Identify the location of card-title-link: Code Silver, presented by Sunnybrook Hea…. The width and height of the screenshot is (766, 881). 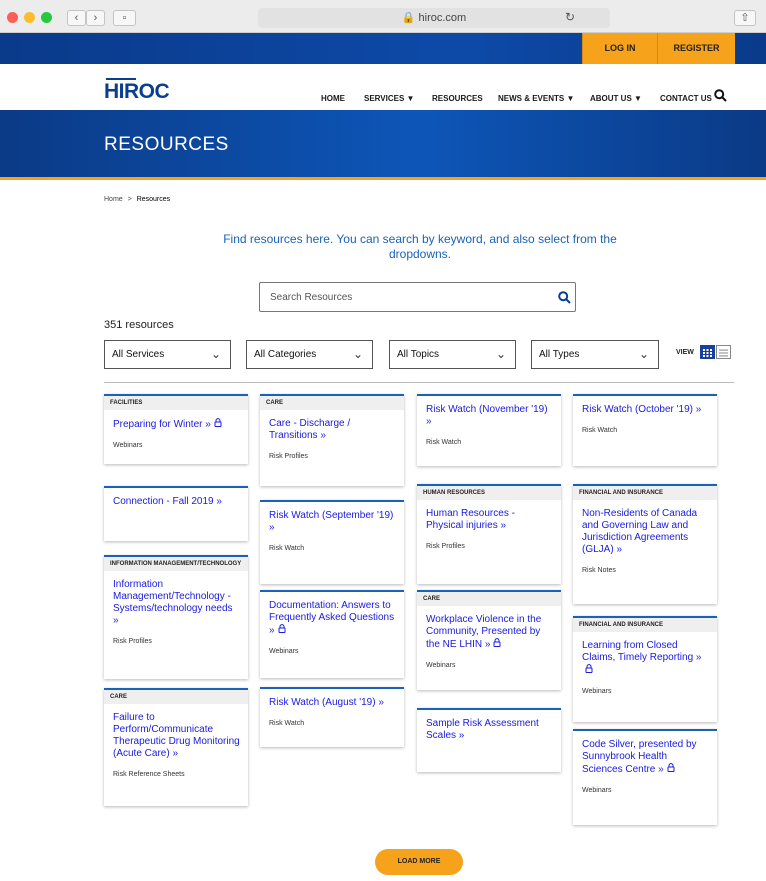
(639, 757).